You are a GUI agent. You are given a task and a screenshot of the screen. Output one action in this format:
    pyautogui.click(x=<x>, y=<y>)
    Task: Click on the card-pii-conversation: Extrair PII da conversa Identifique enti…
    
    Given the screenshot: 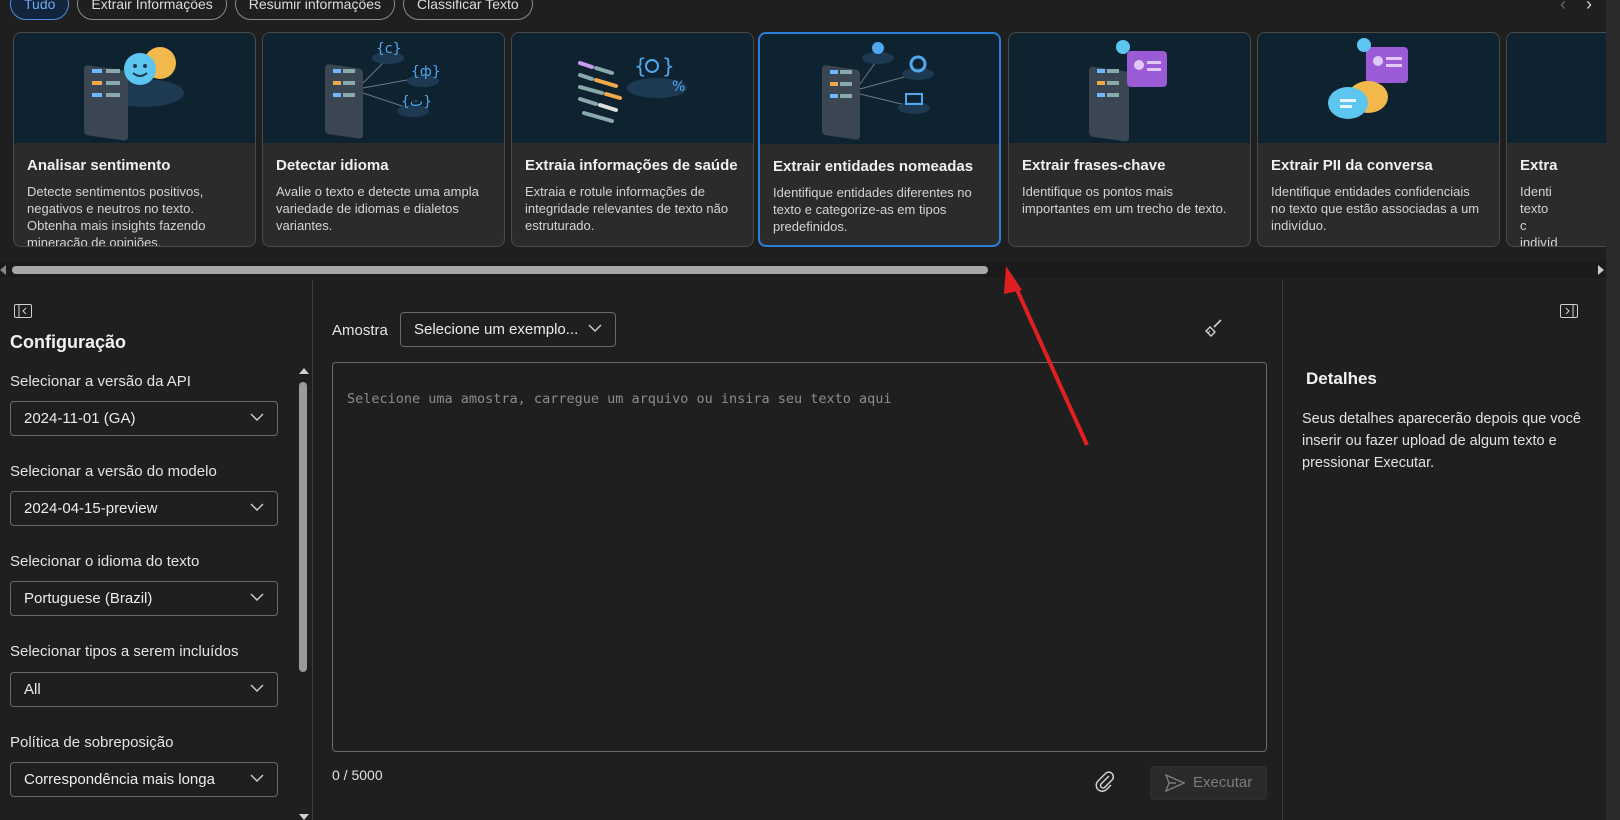 What is the action you would take?
    pyautogui.click(x=1378, y=139)
    